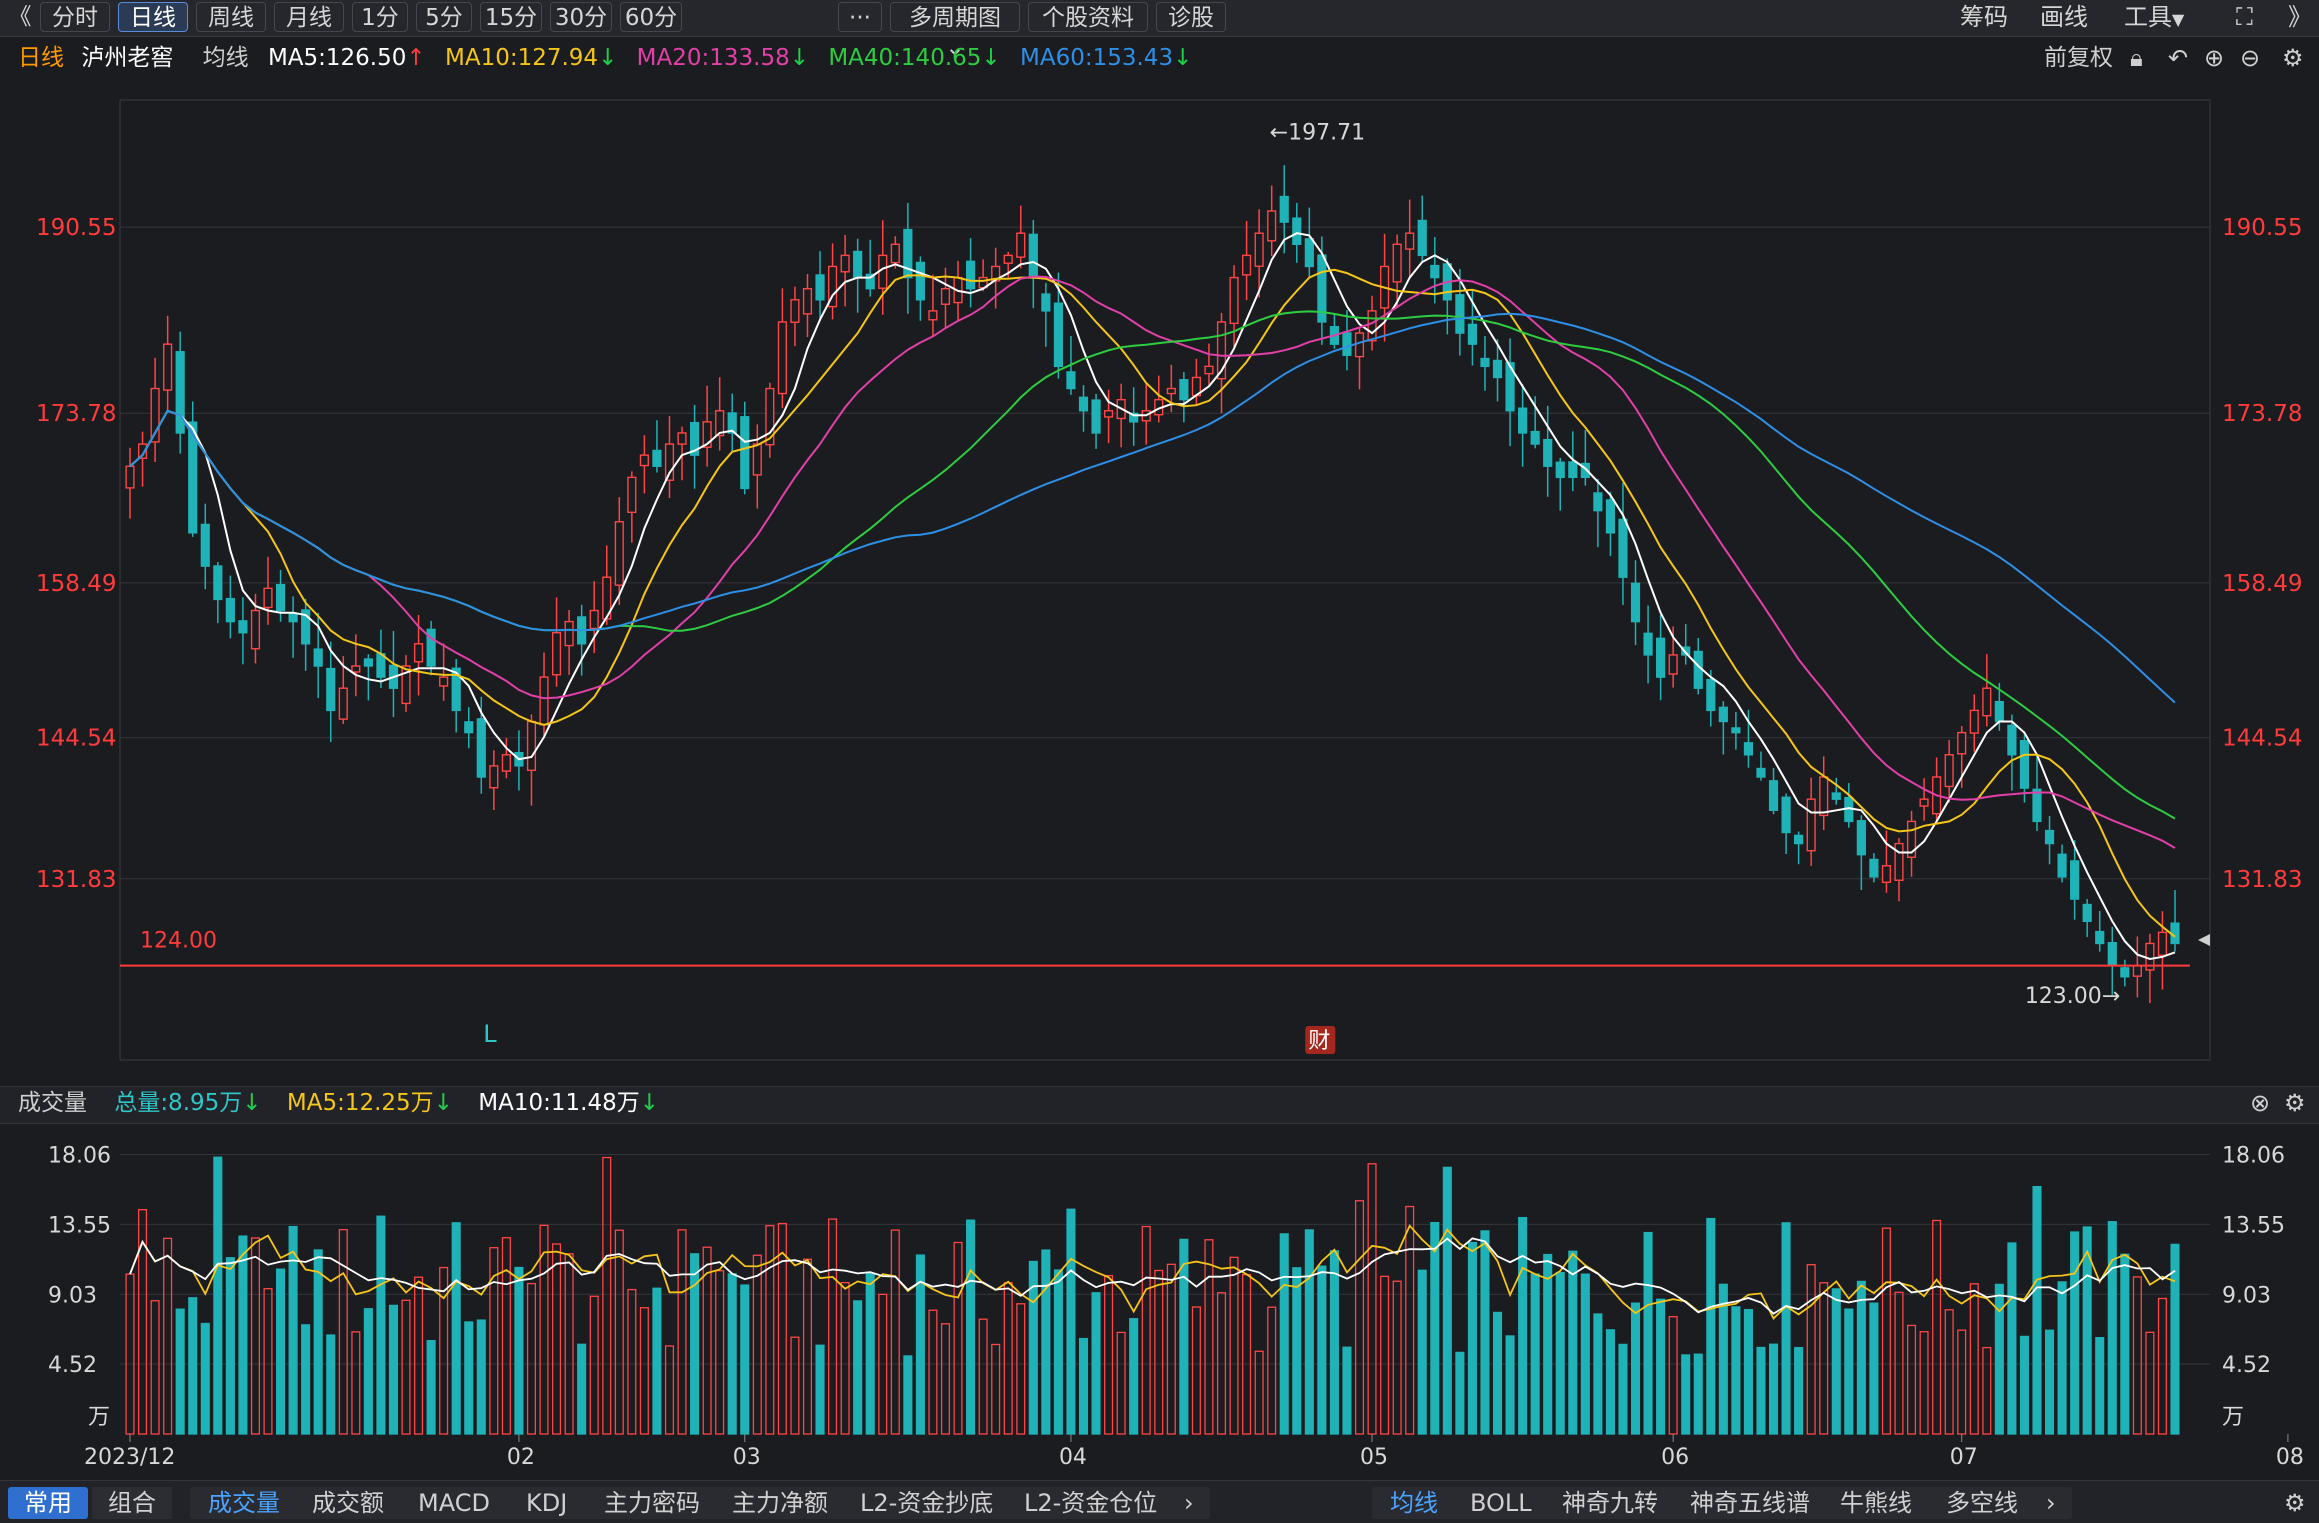 The width and height of the screenshot is (2319, 1523). What do you see at coordinates (20, 17) in the screenshot?
I see `double-chevron-left-icon: 《` at bounding box center [20, 17].